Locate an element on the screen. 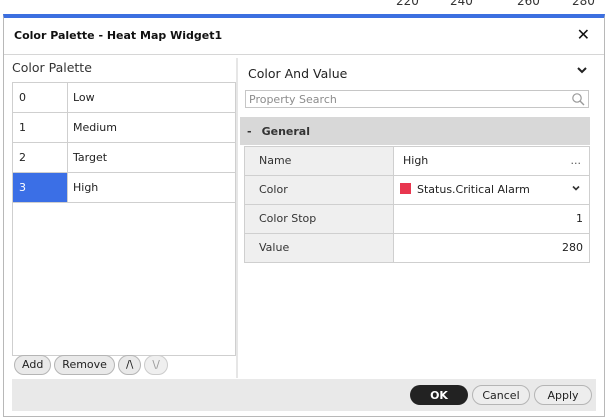 Image resolution: width=609 pixels, height=417 pixels. search-icon is located at coordinates (578, 99).